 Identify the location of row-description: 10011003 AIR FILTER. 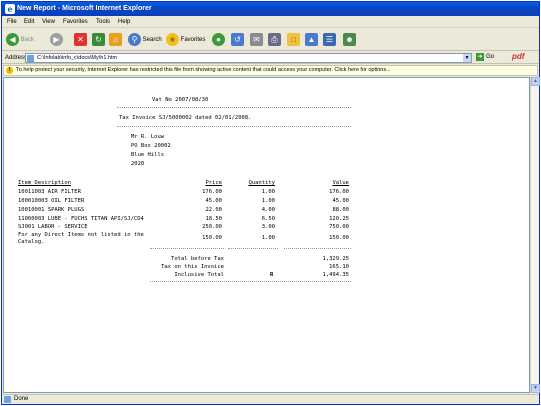
(49, 192).